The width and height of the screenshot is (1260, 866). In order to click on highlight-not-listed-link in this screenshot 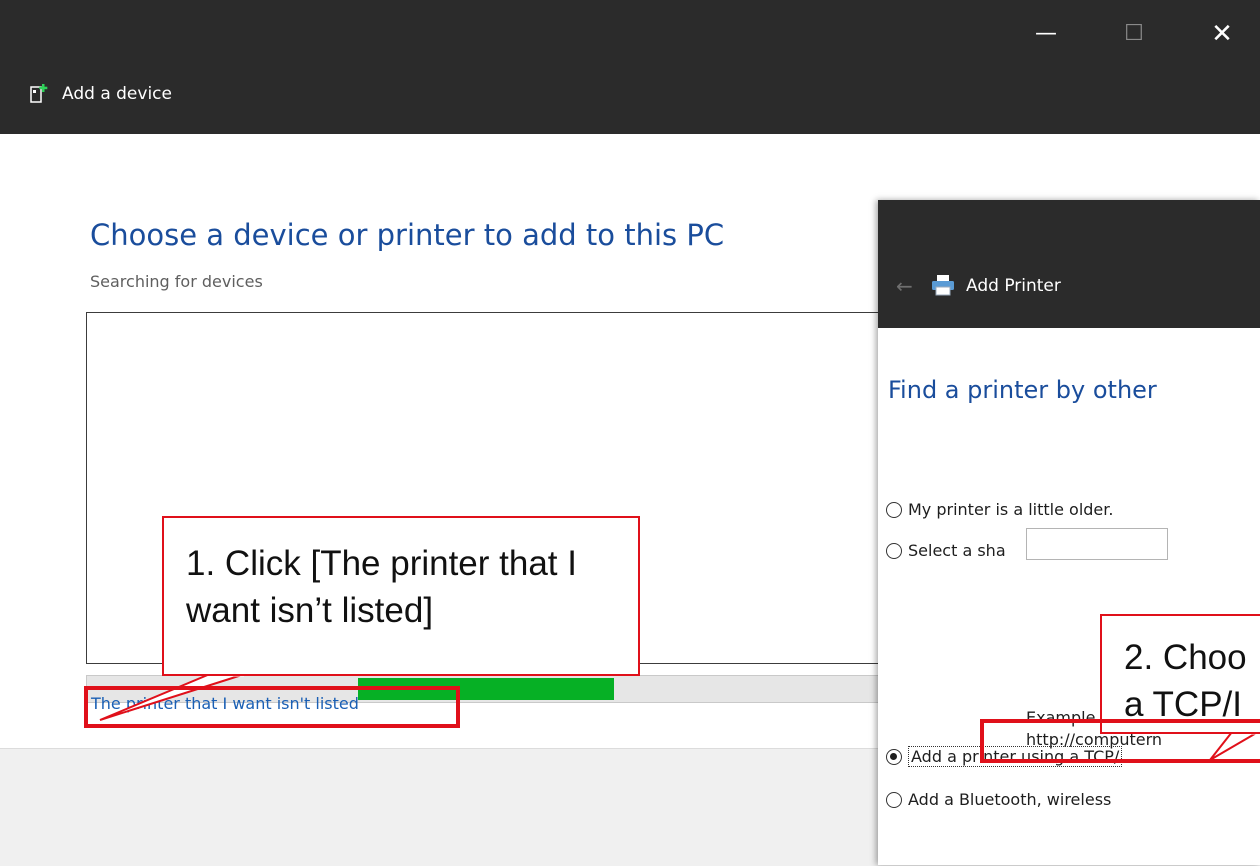, I will do `click(272, 707)`.